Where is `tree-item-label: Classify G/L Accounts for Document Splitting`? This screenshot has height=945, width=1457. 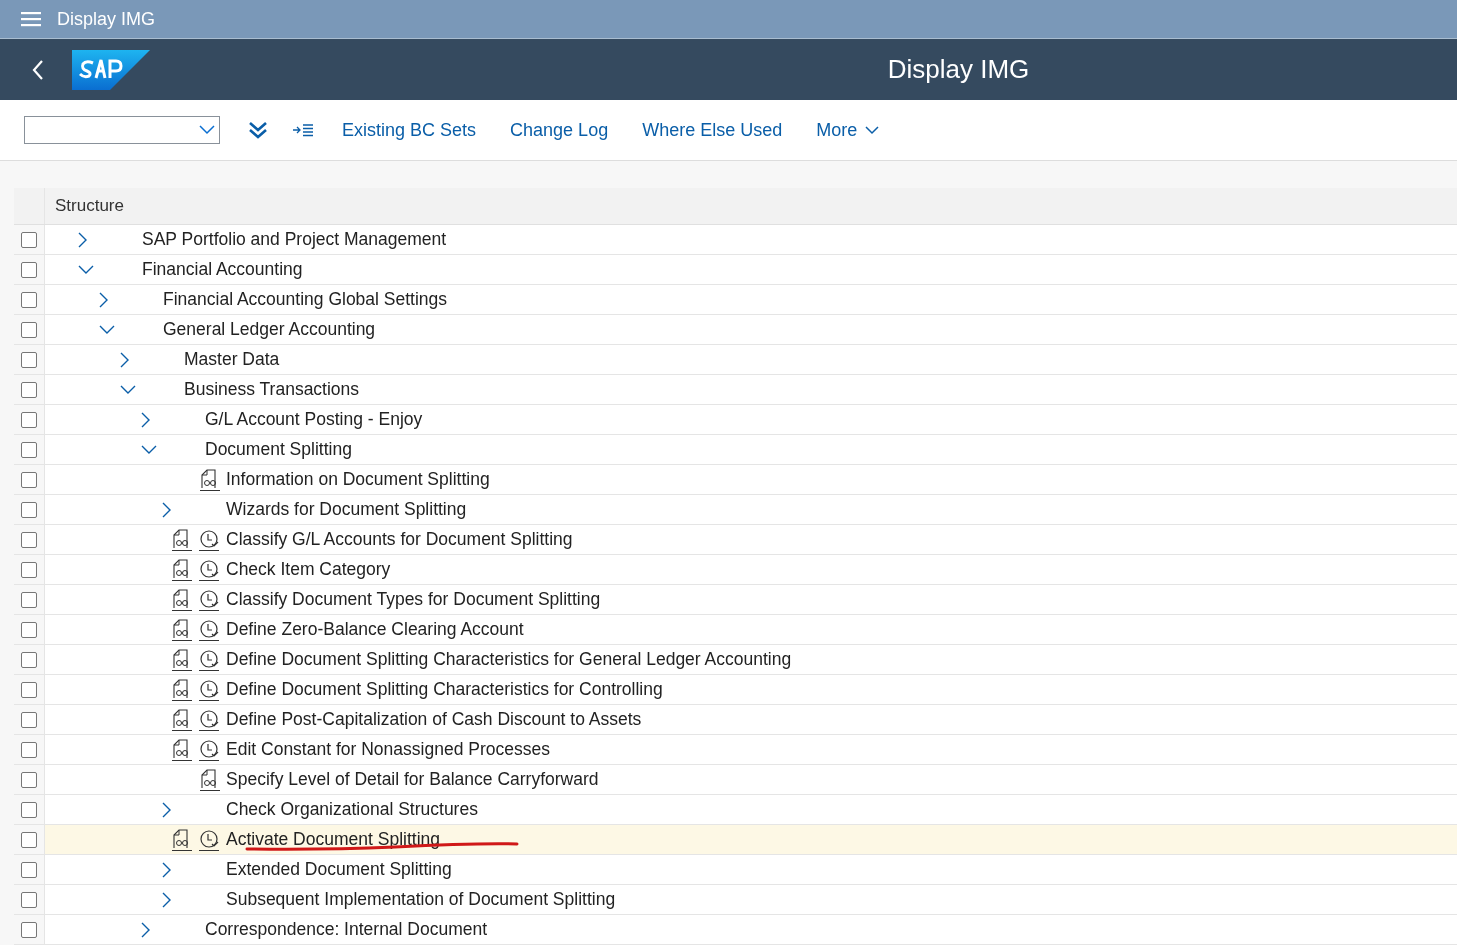
tree-item-label: Classify G/L Accounts for Document Splitting is located at coordinates (399, 539).